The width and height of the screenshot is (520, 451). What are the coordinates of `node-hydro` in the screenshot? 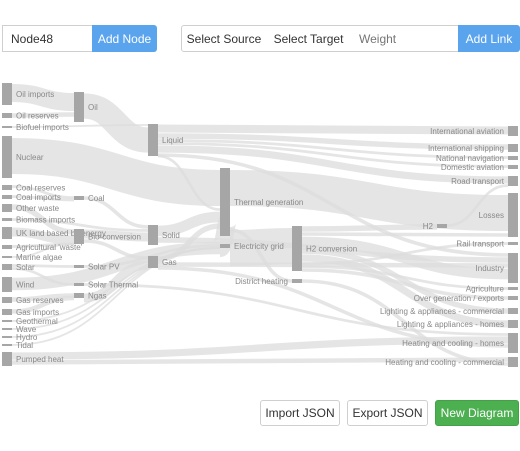 It's located at (7, 337).